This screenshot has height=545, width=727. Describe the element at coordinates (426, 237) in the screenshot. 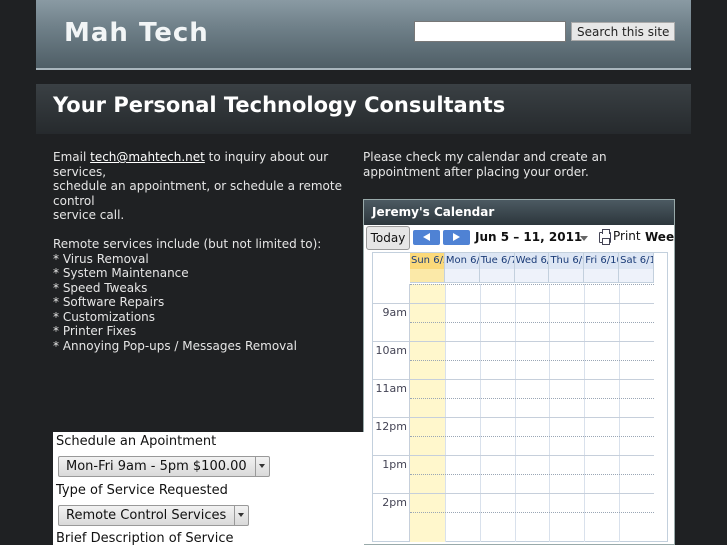

I see `prev-week-button` at that location.